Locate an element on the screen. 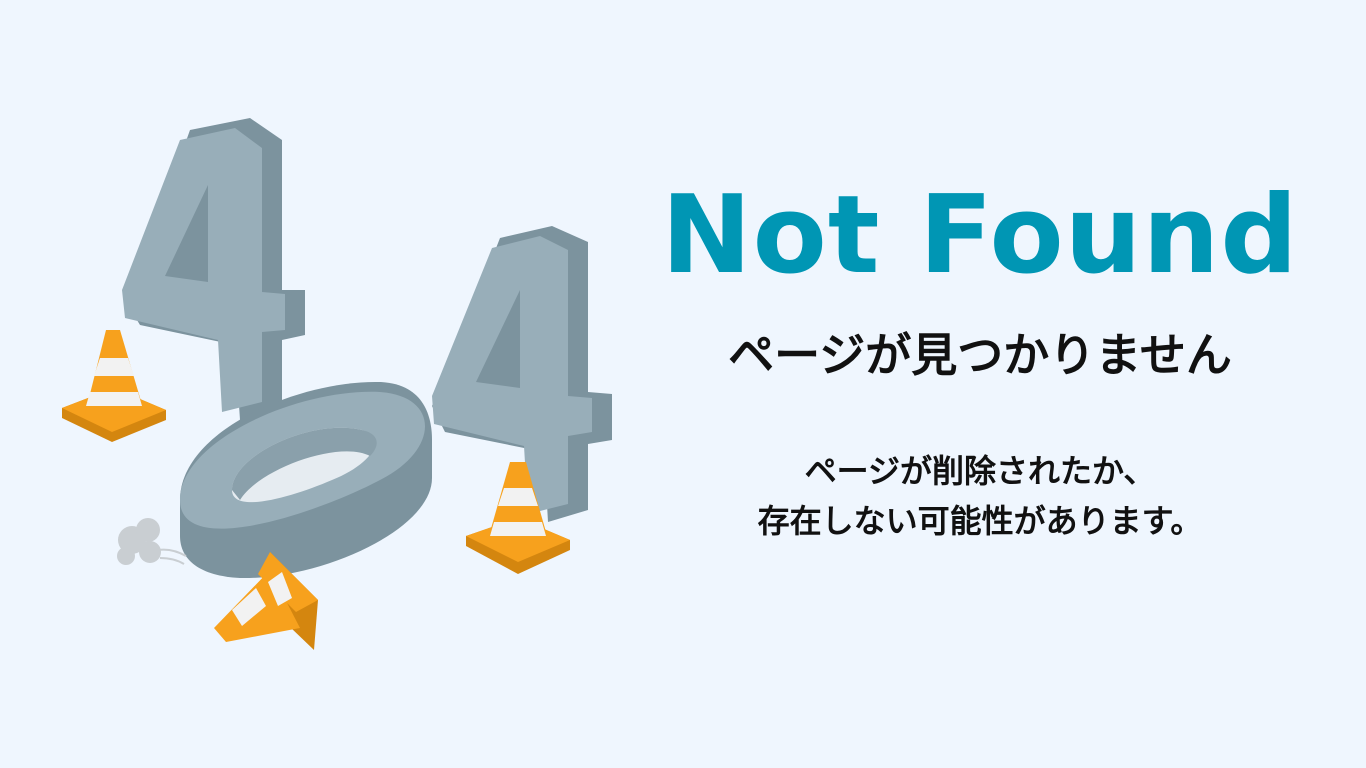  traffic-cone-left is located at coordinates (114, 386).